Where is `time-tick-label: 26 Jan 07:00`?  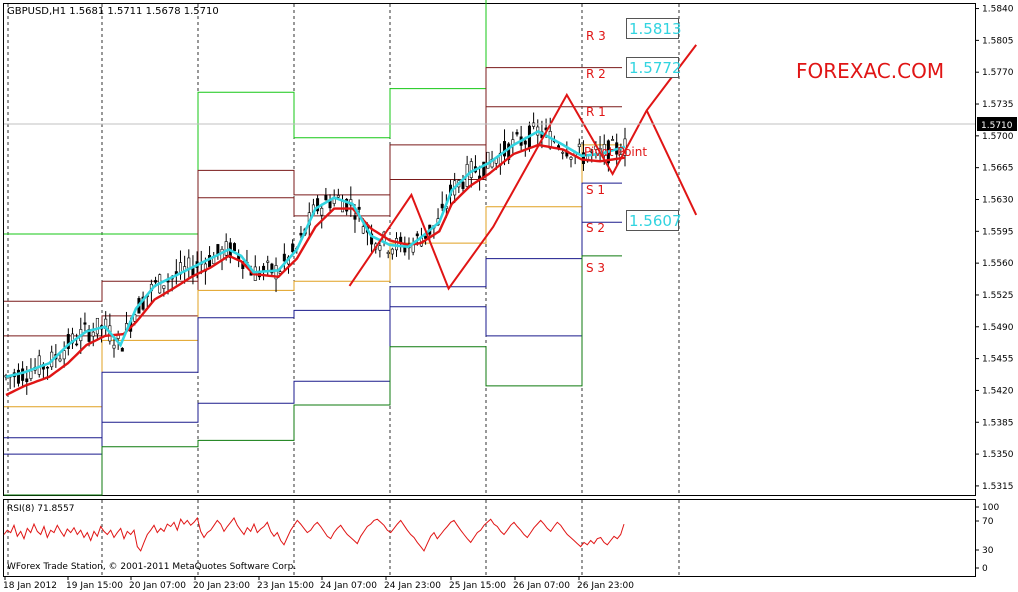 time-tick-label: 26 Jan 07:00 is located at coordinates (541, 586).